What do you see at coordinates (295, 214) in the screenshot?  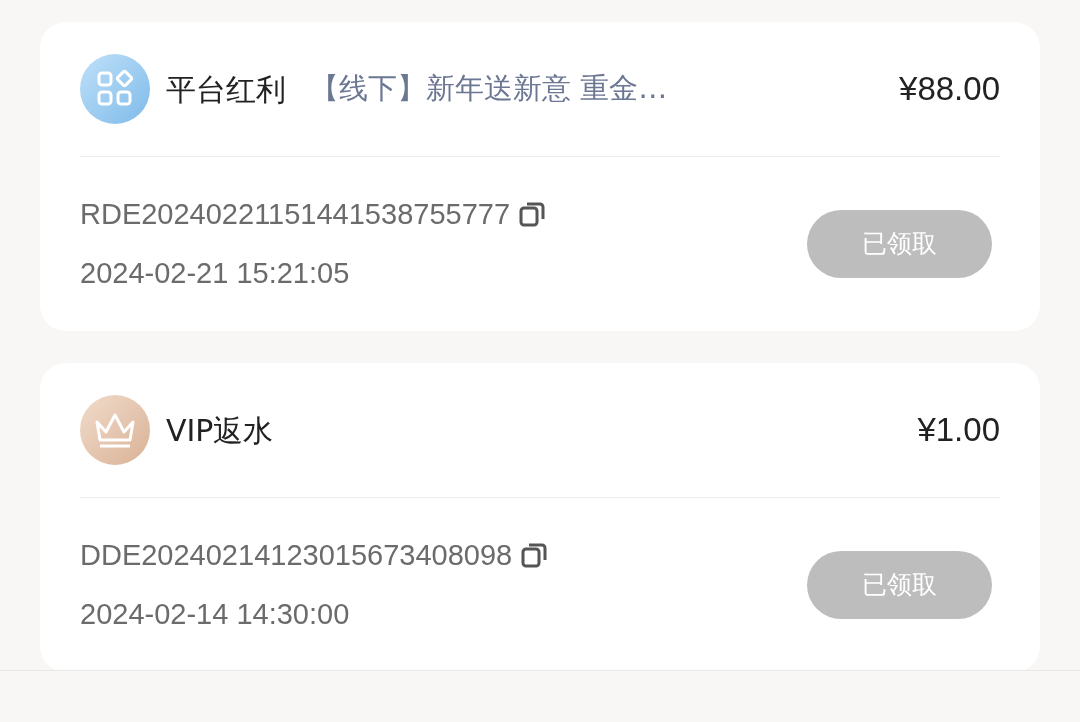 I see `order-number: RDE20240221151441538755777` at bounding box center [295, 214].